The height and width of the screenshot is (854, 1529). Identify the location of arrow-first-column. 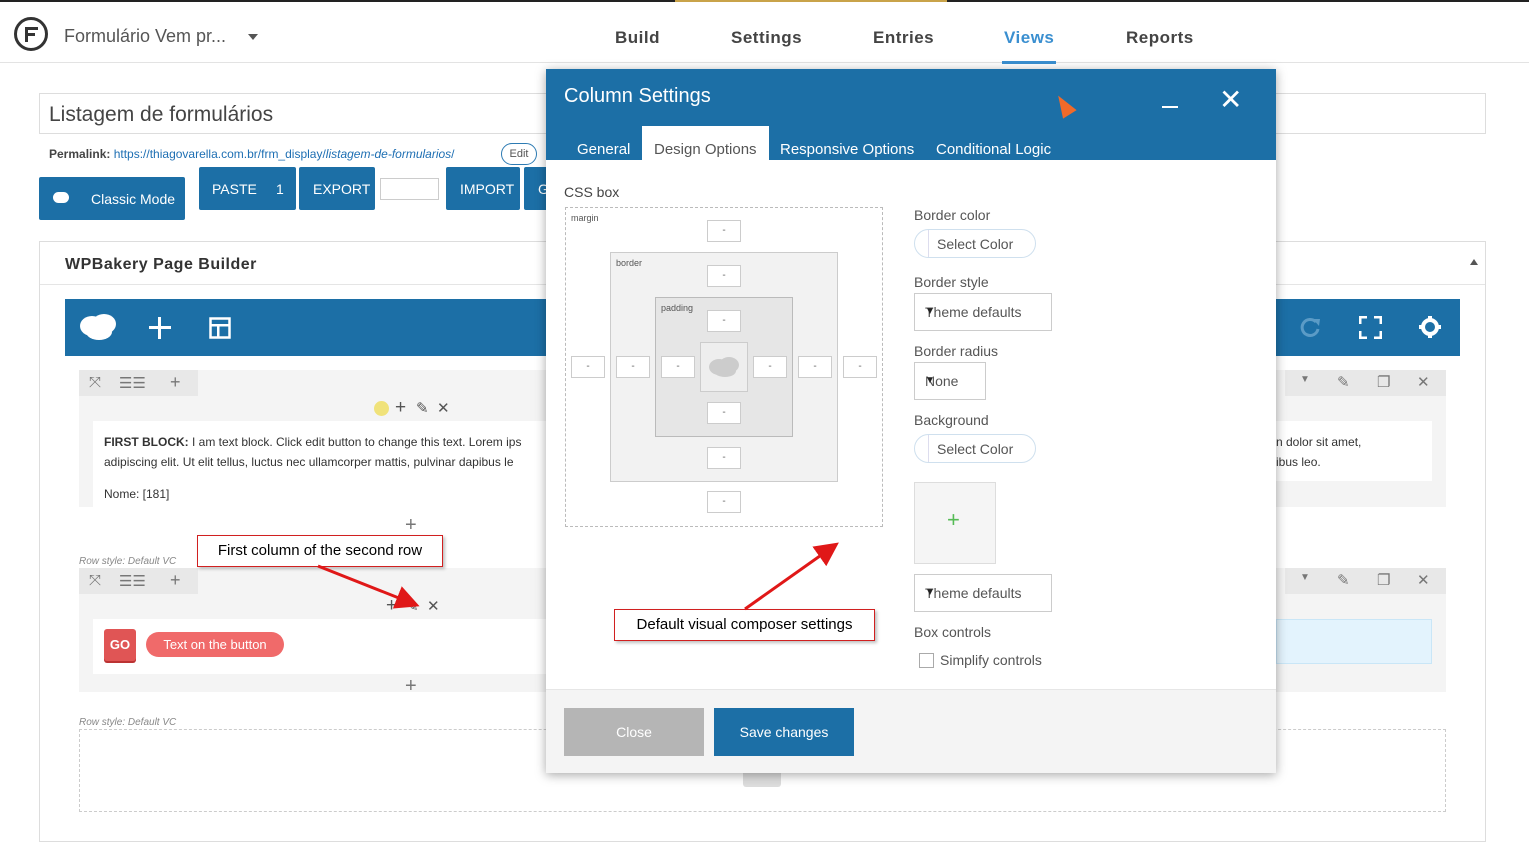
(368, 586).